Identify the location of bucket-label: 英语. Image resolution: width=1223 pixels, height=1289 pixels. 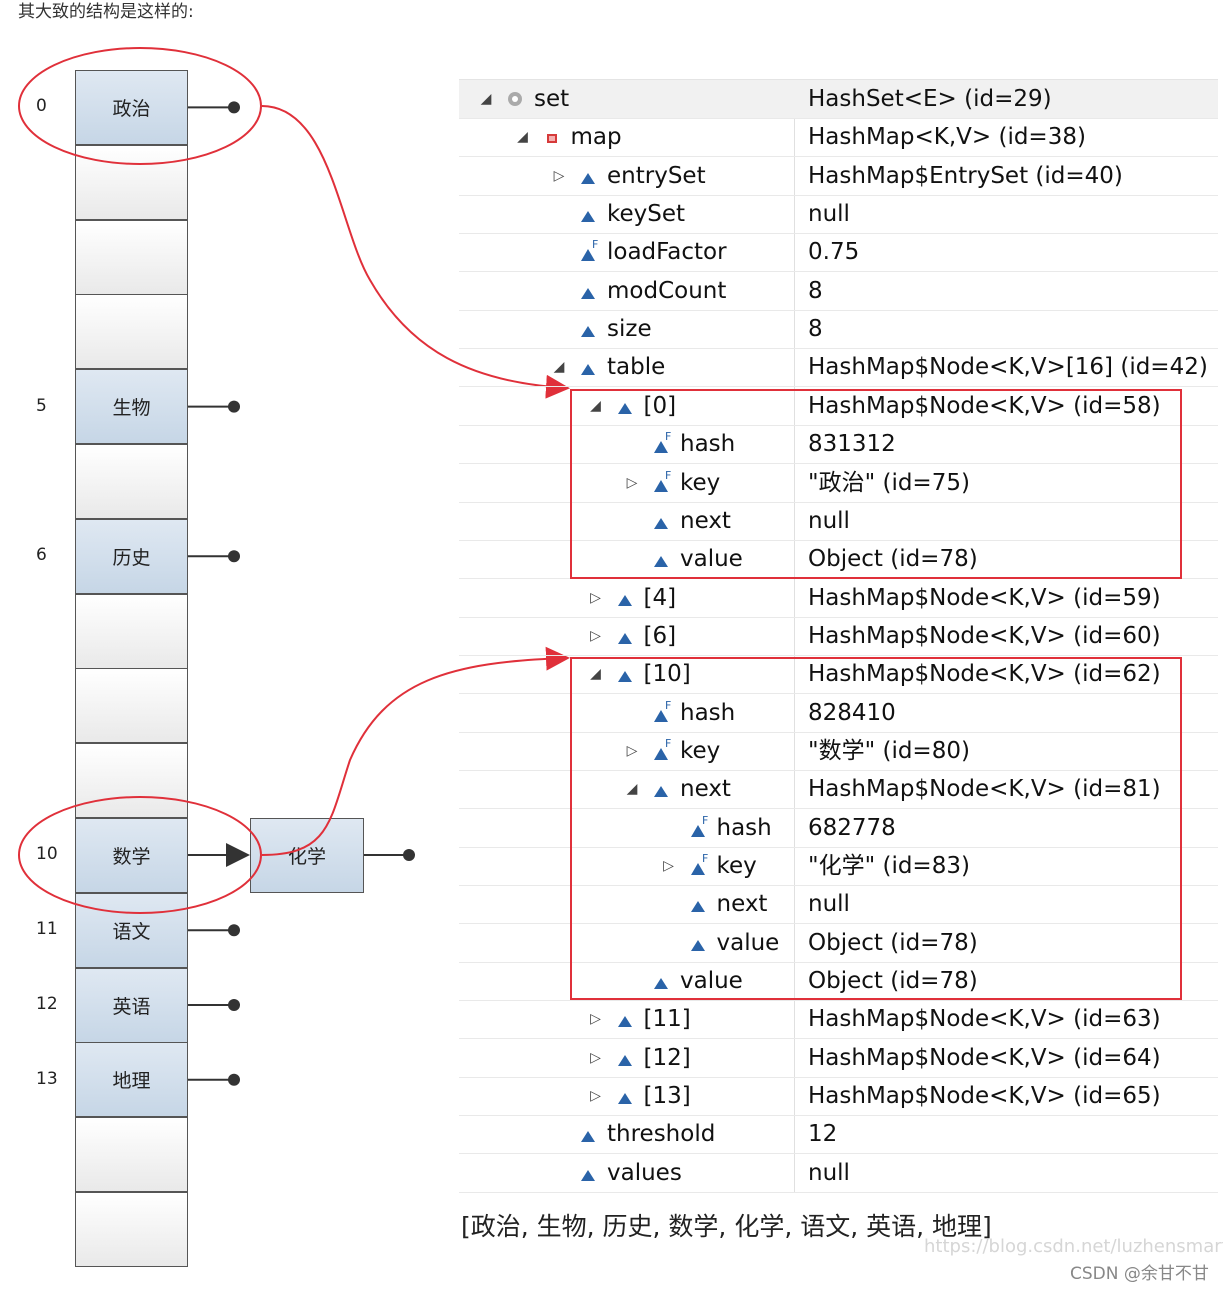
(131, 1006).